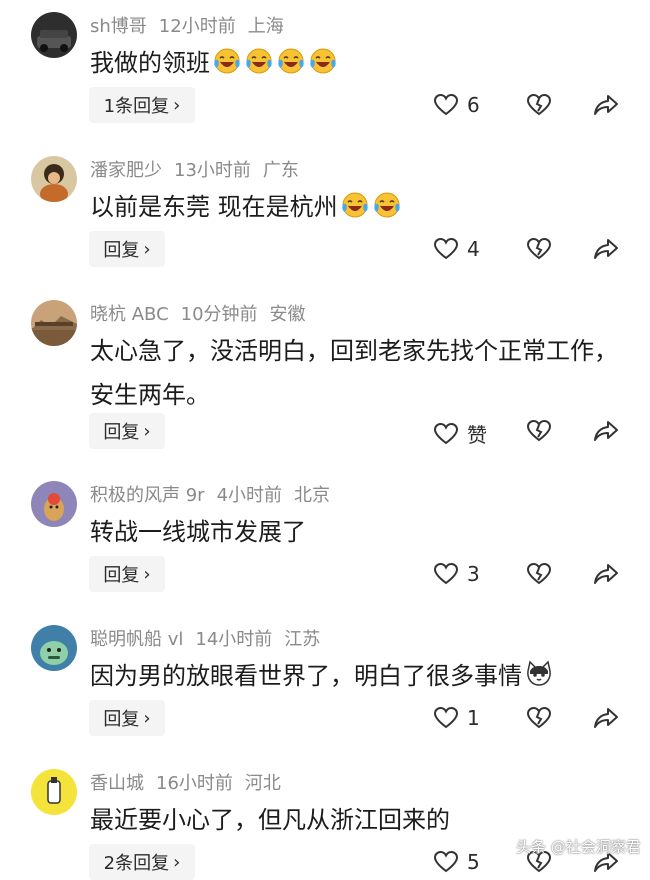 This screenshot has height=880, width=650. Describe the element at coordinates (477, 435) in the screenshot. I see `like-count: 赞` at that location.